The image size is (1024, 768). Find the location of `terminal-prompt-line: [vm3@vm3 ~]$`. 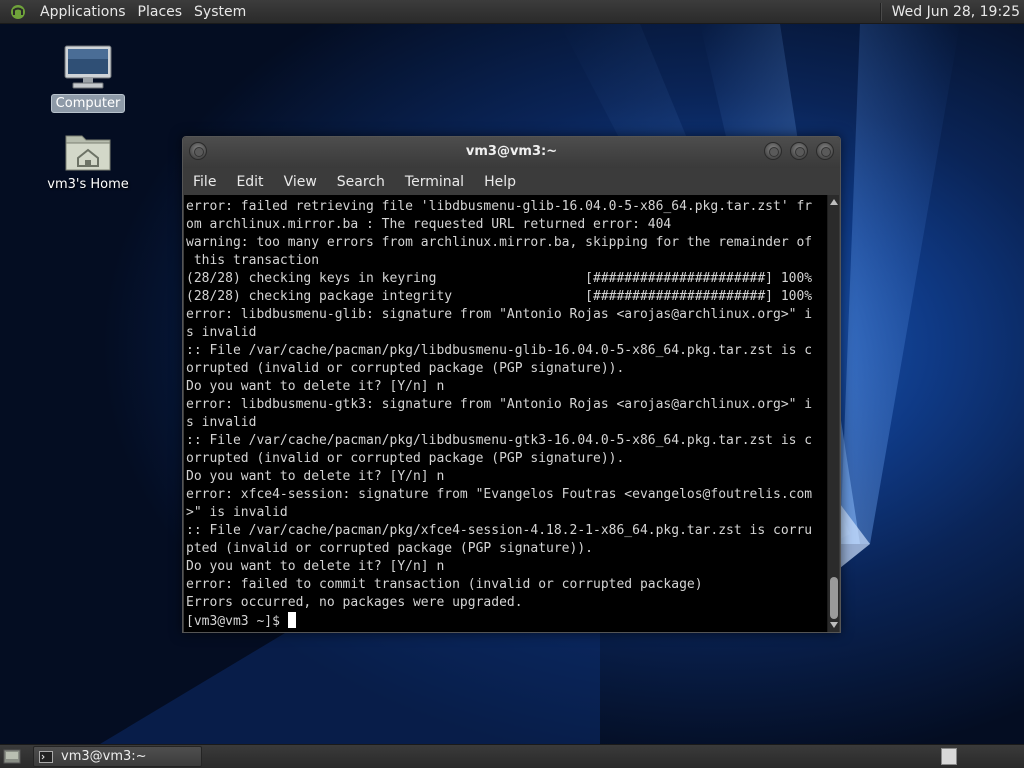

terminal-prompt-line: [vm3@vm3 ~]$ is located at coordinates (506, 621).